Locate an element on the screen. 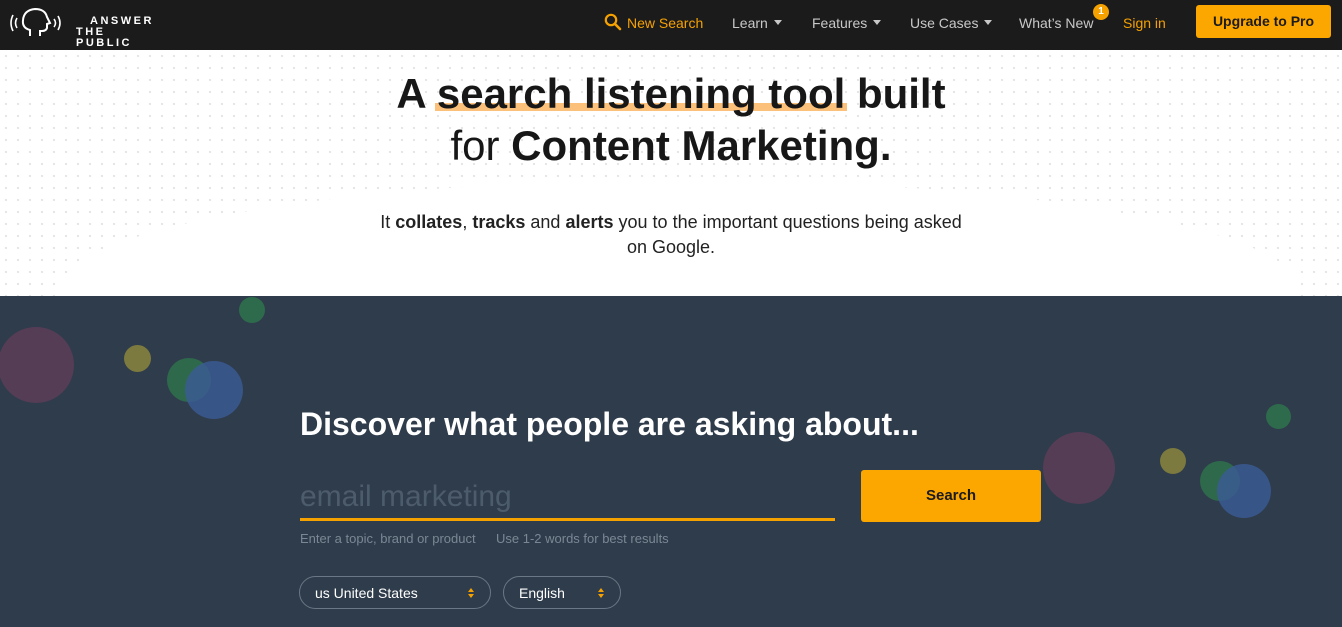  headline-word-a: A is located at coordinates (411, 93).